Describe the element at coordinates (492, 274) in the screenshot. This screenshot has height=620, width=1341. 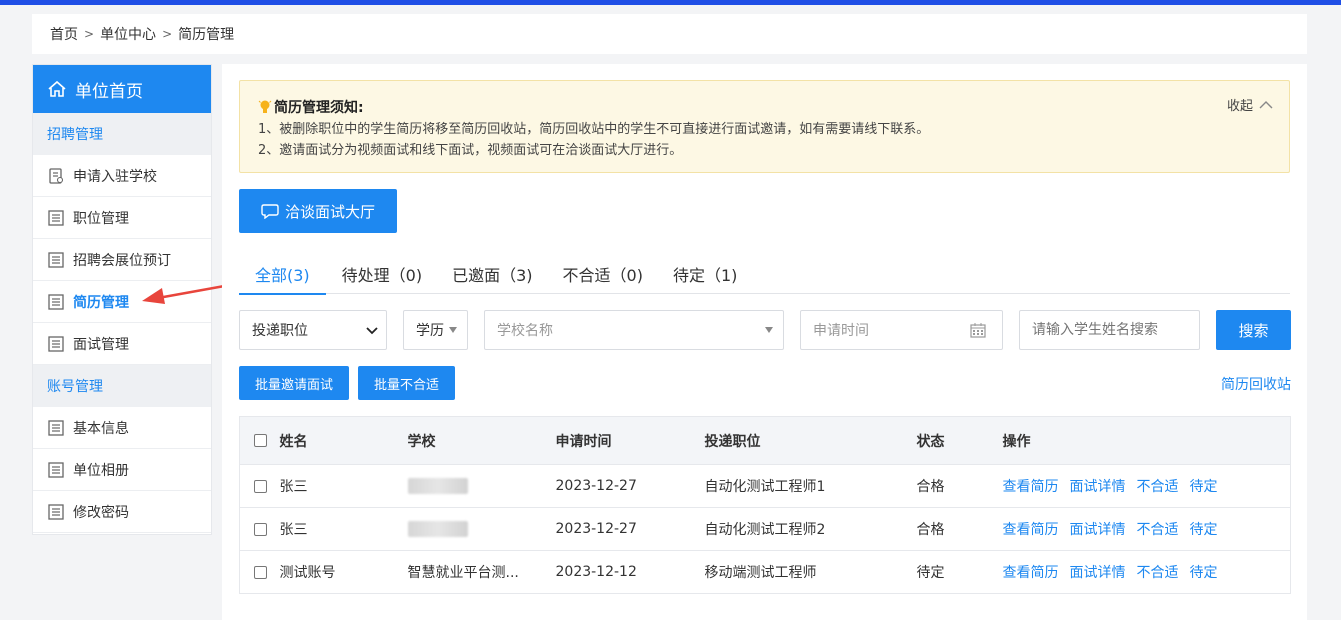
I see `tab-invited: 已邀面（3)` at that location.